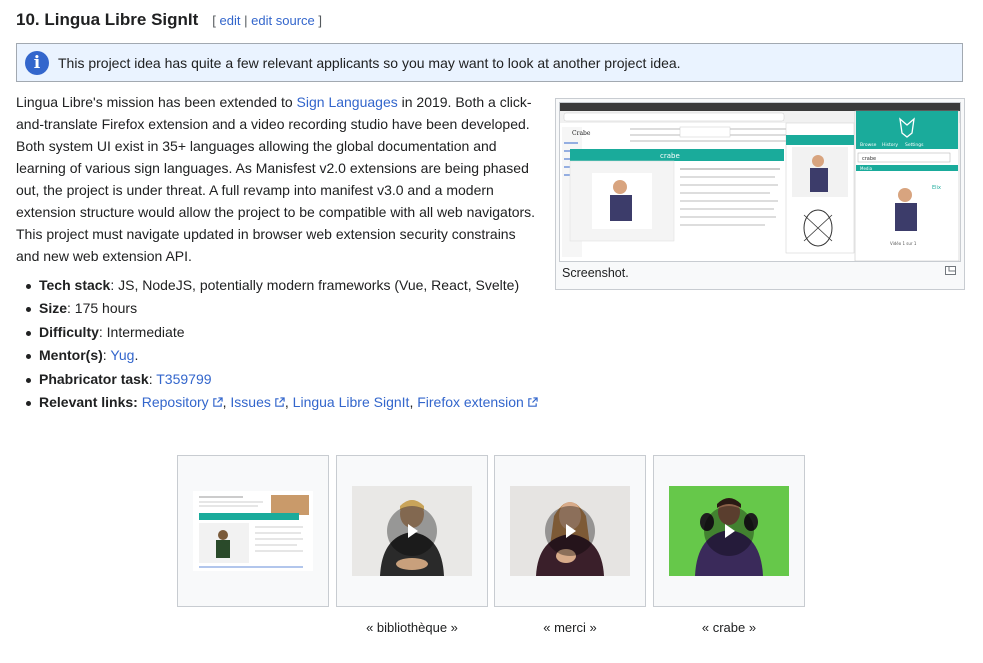  I want to click on sign-languages-link: Sign Languages, so click(347, 102).